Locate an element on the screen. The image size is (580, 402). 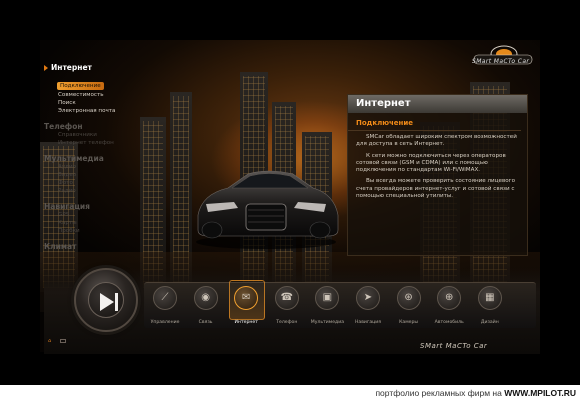
arrow-bullet-icon is located at coordinates (46, 68).